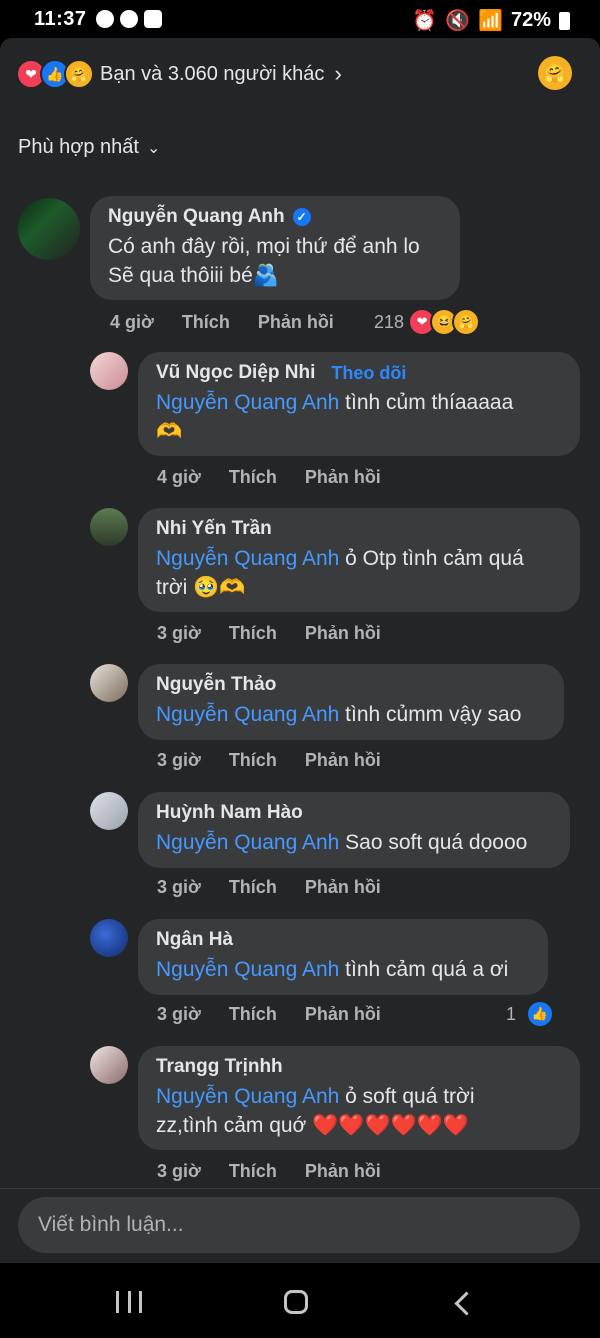 This screenshot has width=600, height=1338. I want to click on recent-apps-icon, so click(129, 1302).